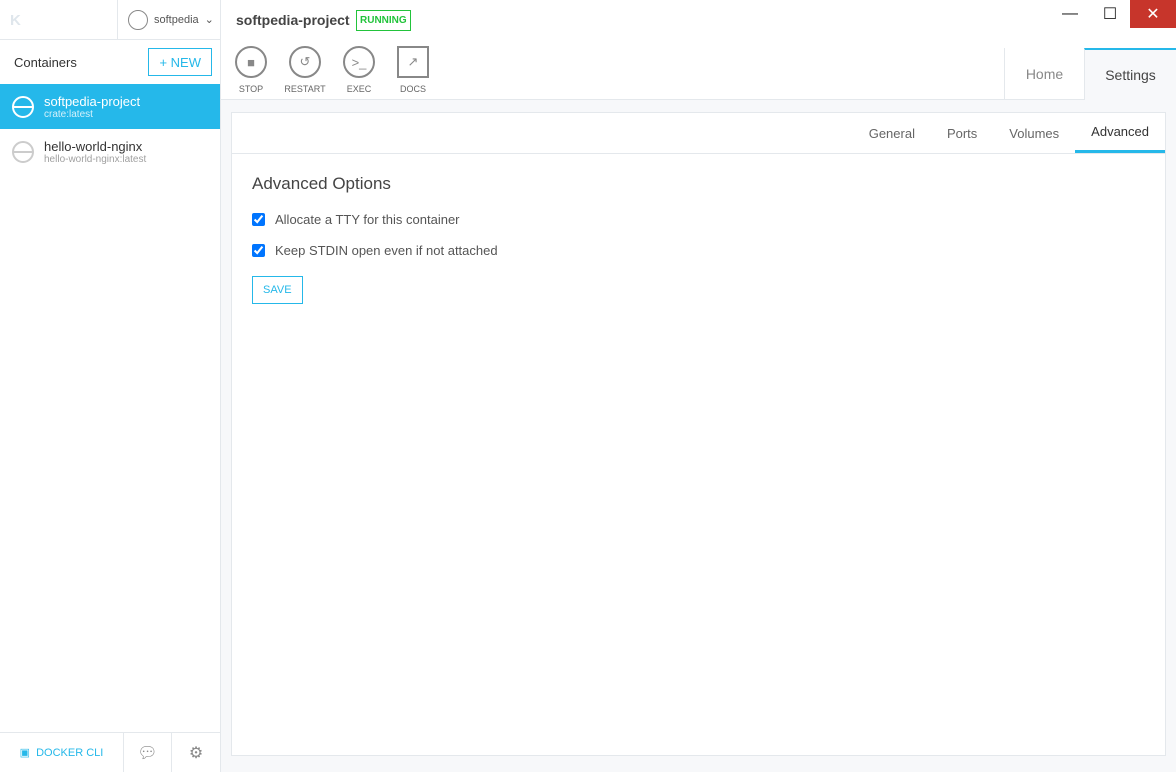 This screenshot has width=1176, height=772. What do you see at coordinates (386, 250) in the screenshot?
I see `stdin-label: Keep STDIN open even if not attached` at bounding box center [386, 250].